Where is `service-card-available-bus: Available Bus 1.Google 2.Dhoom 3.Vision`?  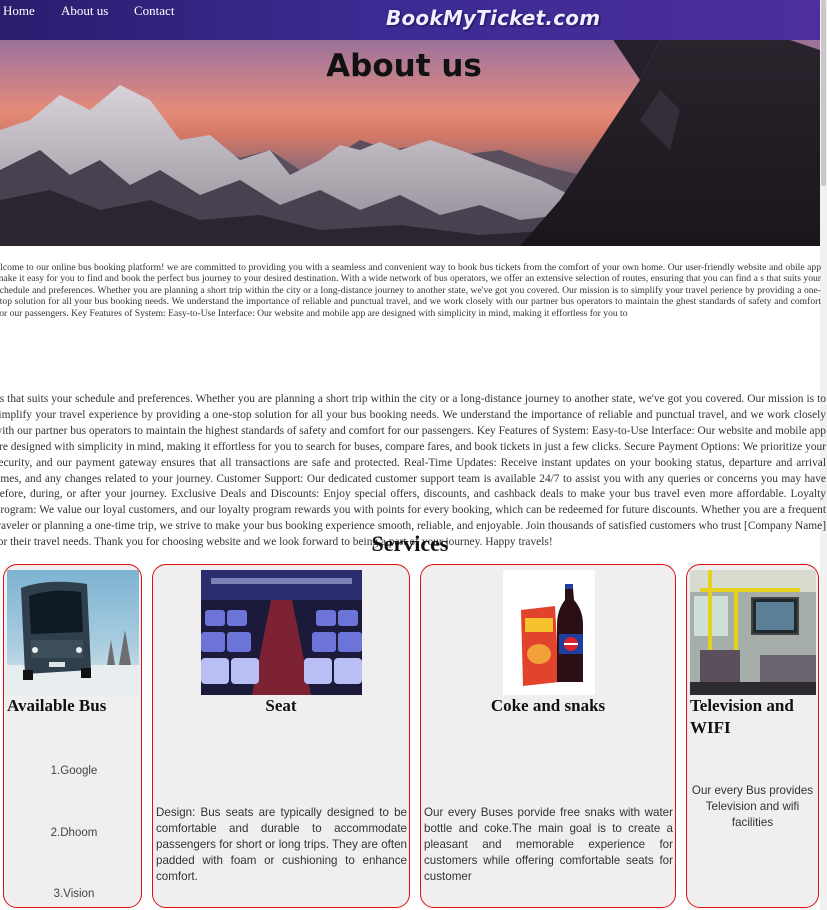 service-card-available-bus: Available Bus 1.Google 2.Dhoom 3.Vision is located at coordinates (72, 736).